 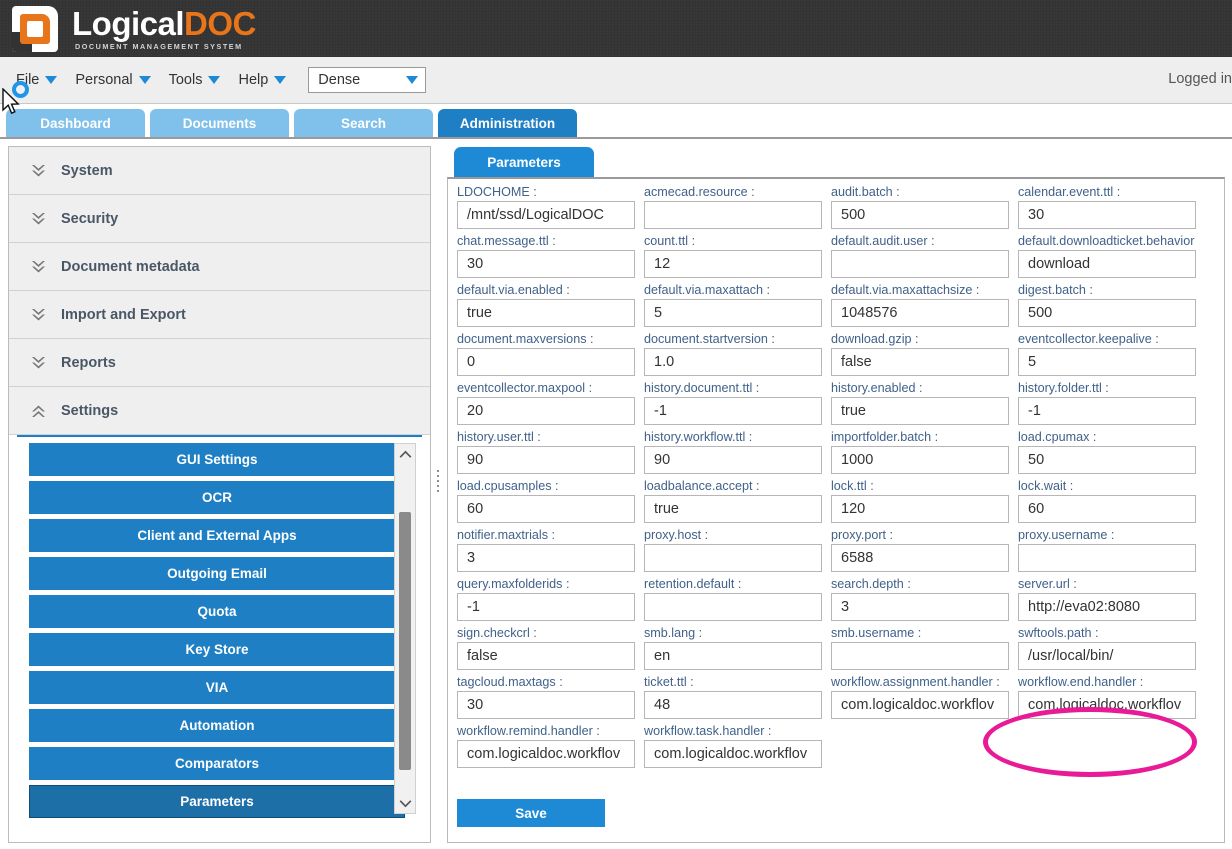 I want to click on sidebar-section-system: System, so click(x=219, y=171).